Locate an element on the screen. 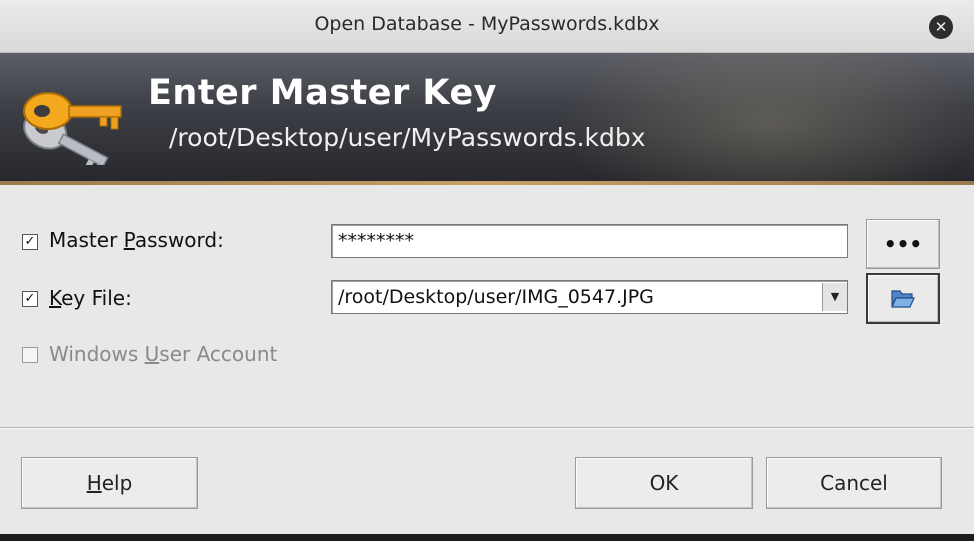 The width and height of the screenshot is (974, 541). window-titlebar: Open Database - MyPasswords.kdbx ✕ is located at coordinates (487, 26).